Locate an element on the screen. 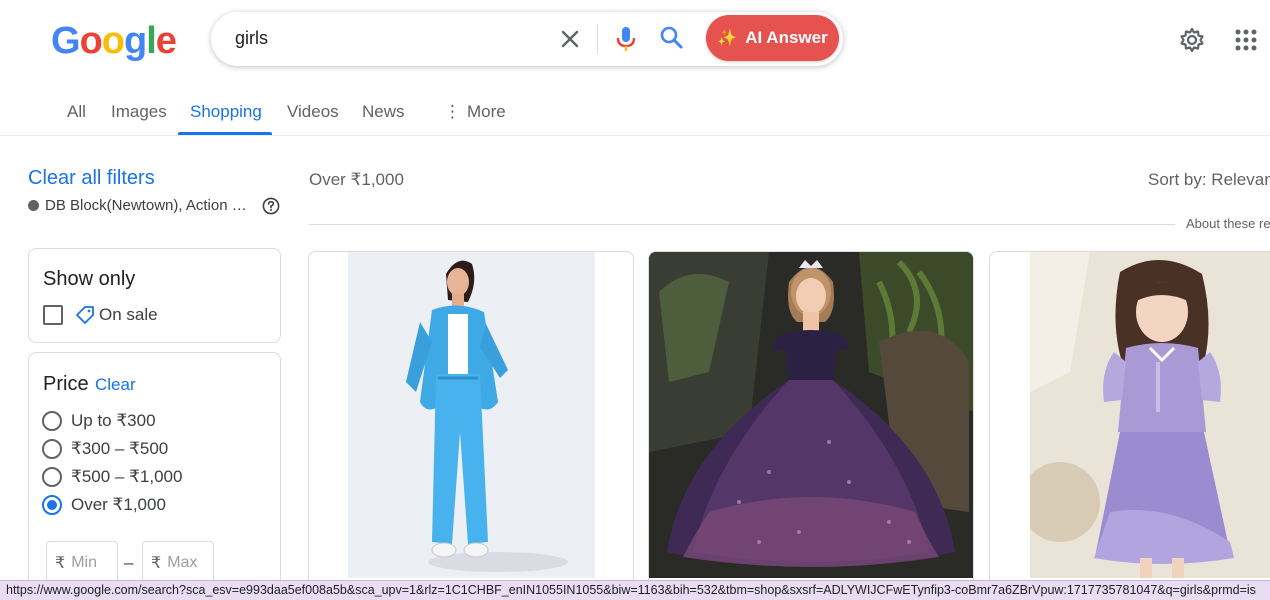 This screenshot has height=600, width=1270. price-tag-icon is located at coordinates (85, 315).